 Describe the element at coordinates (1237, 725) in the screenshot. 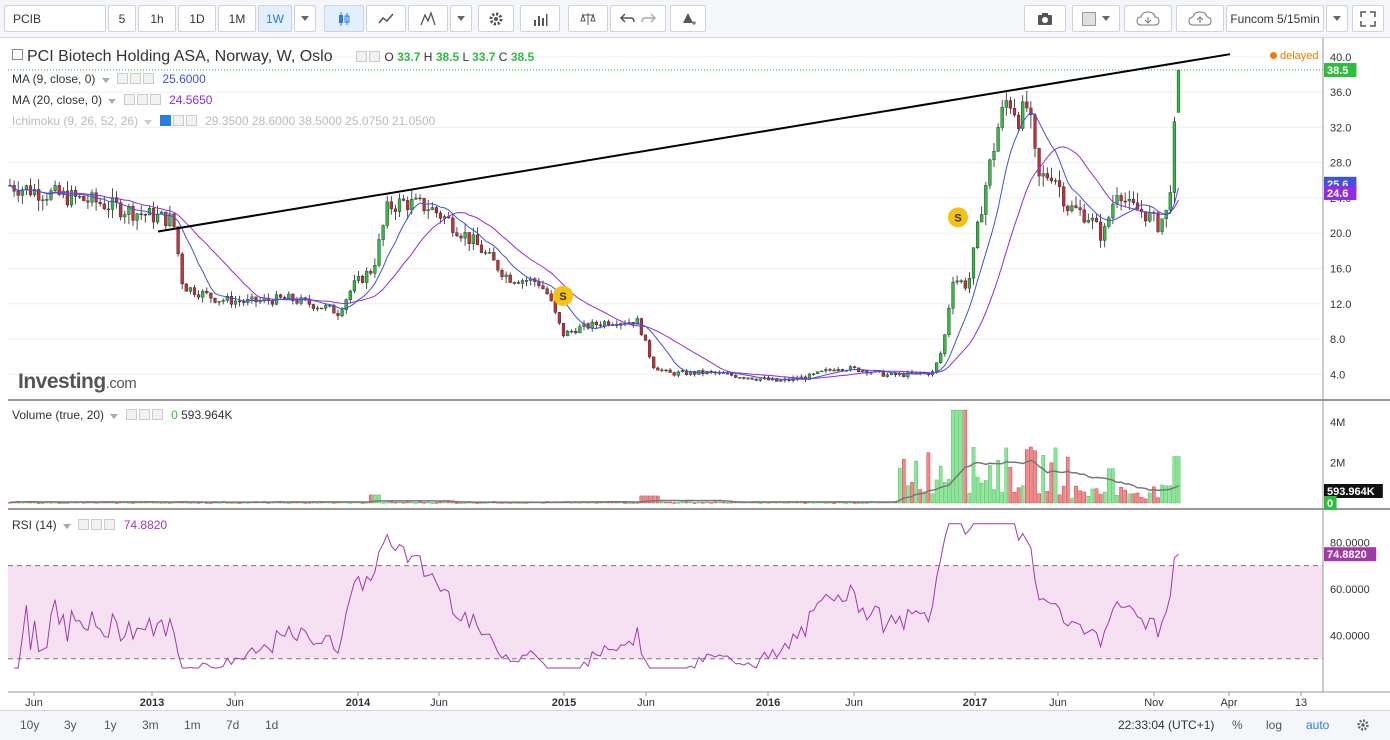

I see `percent-toggle: %` at that location.